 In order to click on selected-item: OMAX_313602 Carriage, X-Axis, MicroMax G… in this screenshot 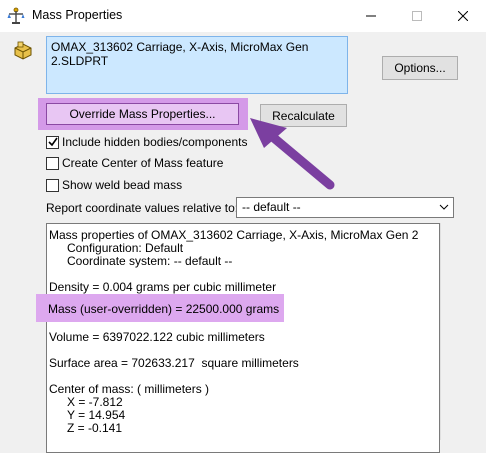, I will do `click(197, 54)`.